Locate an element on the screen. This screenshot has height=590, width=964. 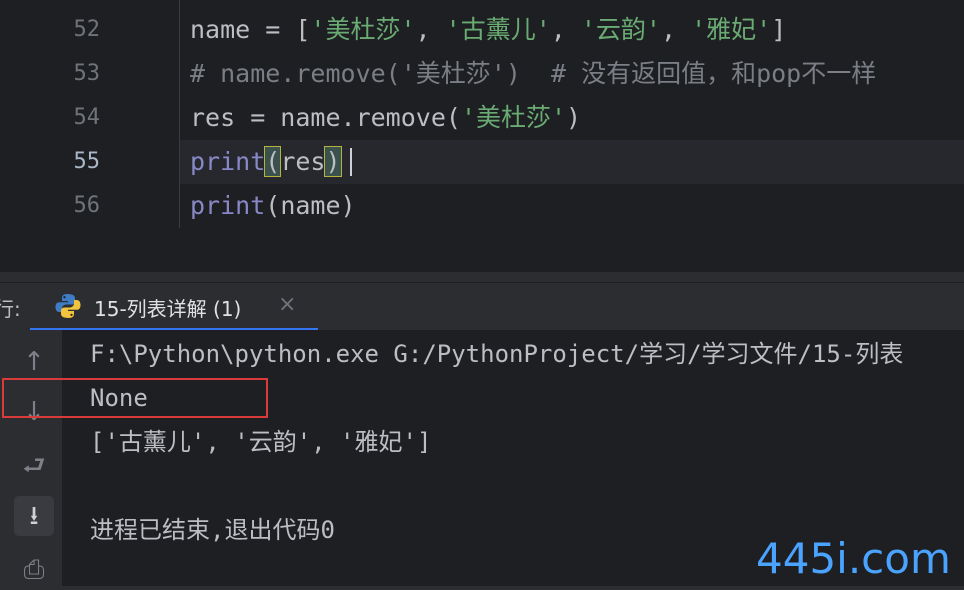
line-number: 54 is located at coordinates (87, 117).